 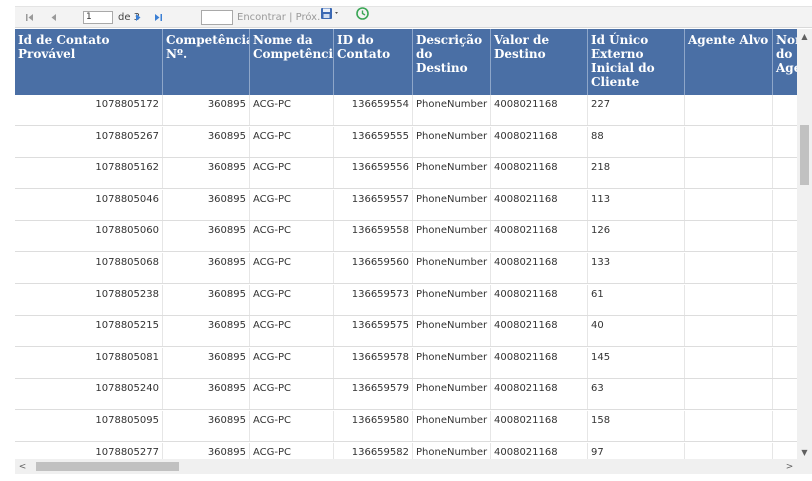 I want to click on external-client-id-cell: 133, so click(x=636, y=268).